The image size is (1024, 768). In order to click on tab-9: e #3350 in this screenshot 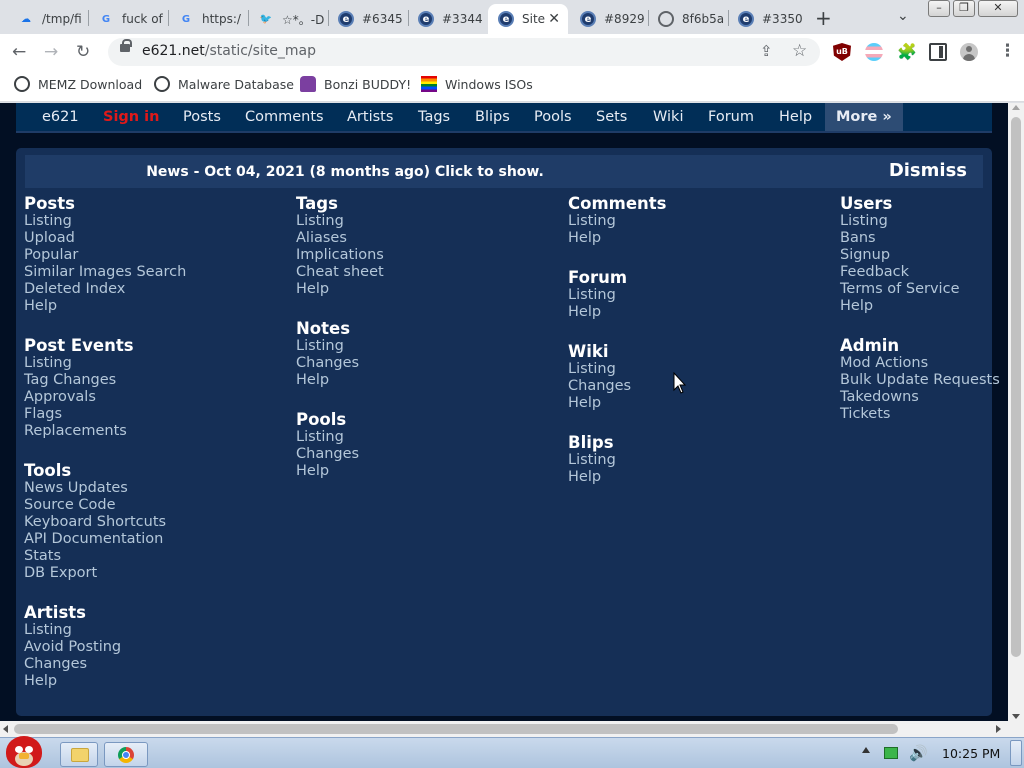, I will do `click(766, 19)`.